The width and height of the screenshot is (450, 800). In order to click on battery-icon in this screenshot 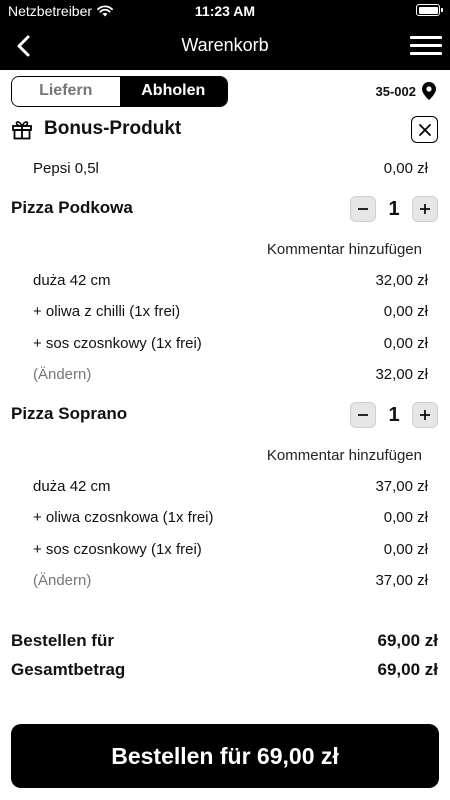, I will do `click(429, 10)`.